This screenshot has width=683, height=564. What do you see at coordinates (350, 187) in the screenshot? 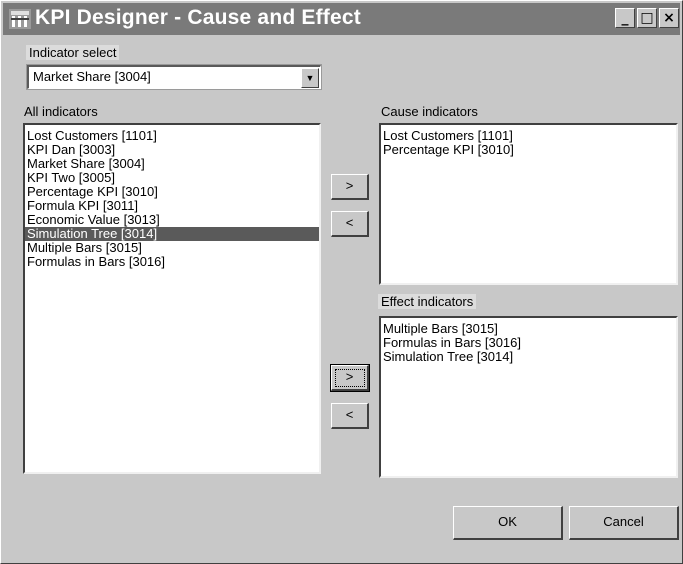
I see `add-cause-button: >` at bounding box center [350, 187].